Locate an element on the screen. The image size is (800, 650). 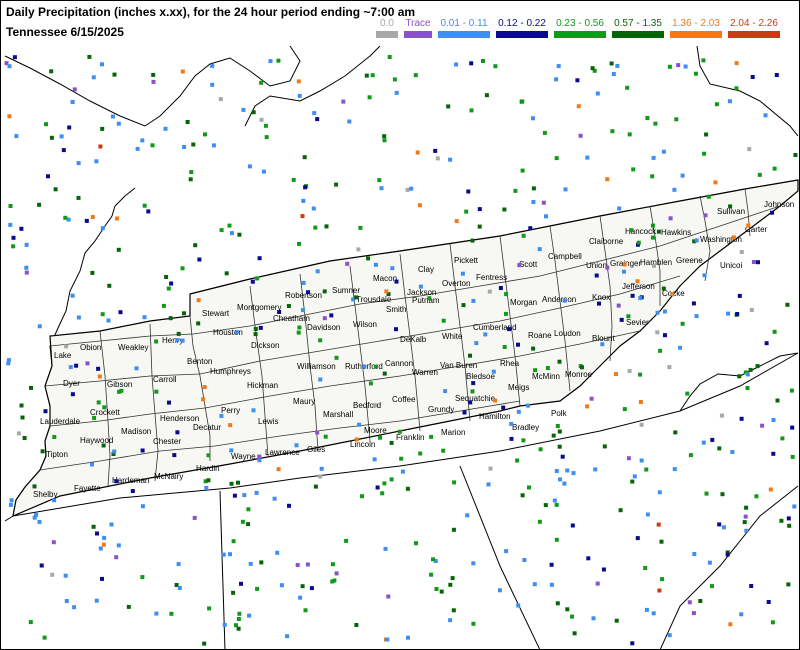
county-label: Fayette is located at coordinates (87, 488).